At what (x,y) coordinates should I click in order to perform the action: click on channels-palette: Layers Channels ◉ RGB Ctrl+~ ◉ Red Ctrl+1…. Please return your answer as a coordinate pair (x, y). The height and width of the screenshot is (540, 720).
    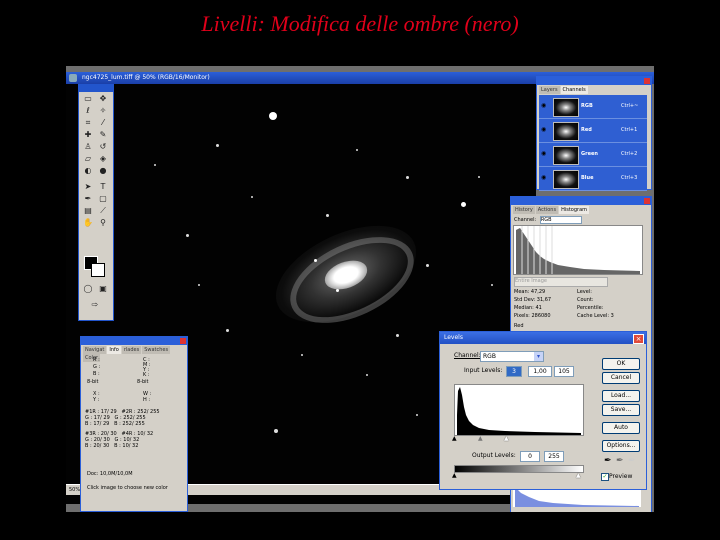
    Looking at the image, I should click on (594, 133).